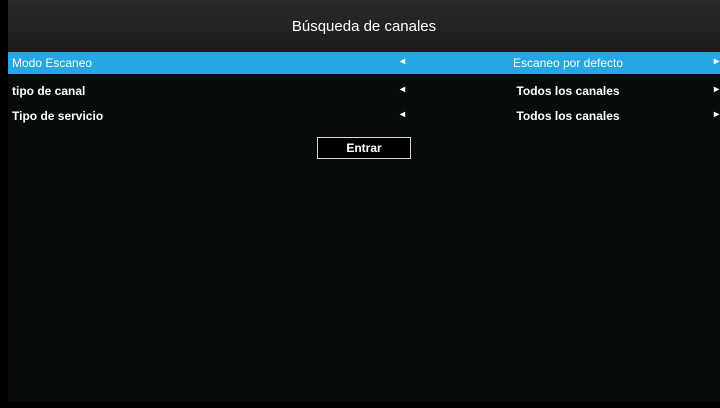  I want to click on title-bar: Búsqueda de canales, so click(364, 26).